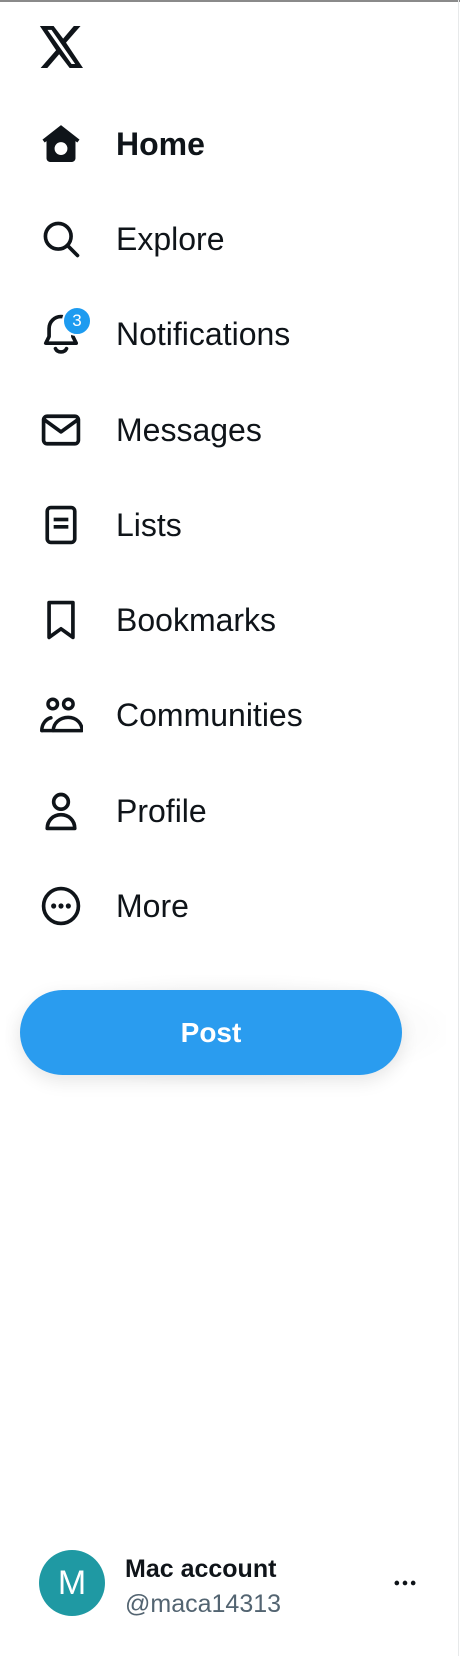 This screenshot has height=1656, width=460. Describe the element at coordinates (220, 905) in the screenshot. I see `nav-item-more: More` at that location.